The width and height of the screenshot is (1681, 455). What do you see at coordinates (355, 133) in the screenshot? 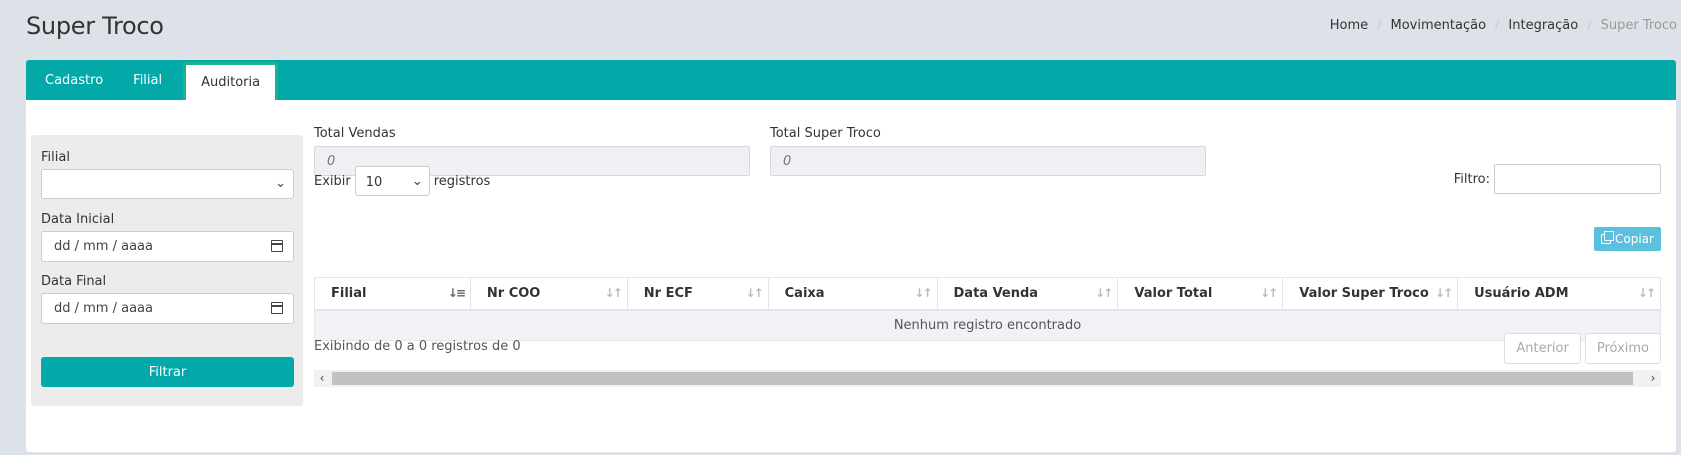
I see `total-vendas-label: Total Vendas` at bounding box center [355, 133].